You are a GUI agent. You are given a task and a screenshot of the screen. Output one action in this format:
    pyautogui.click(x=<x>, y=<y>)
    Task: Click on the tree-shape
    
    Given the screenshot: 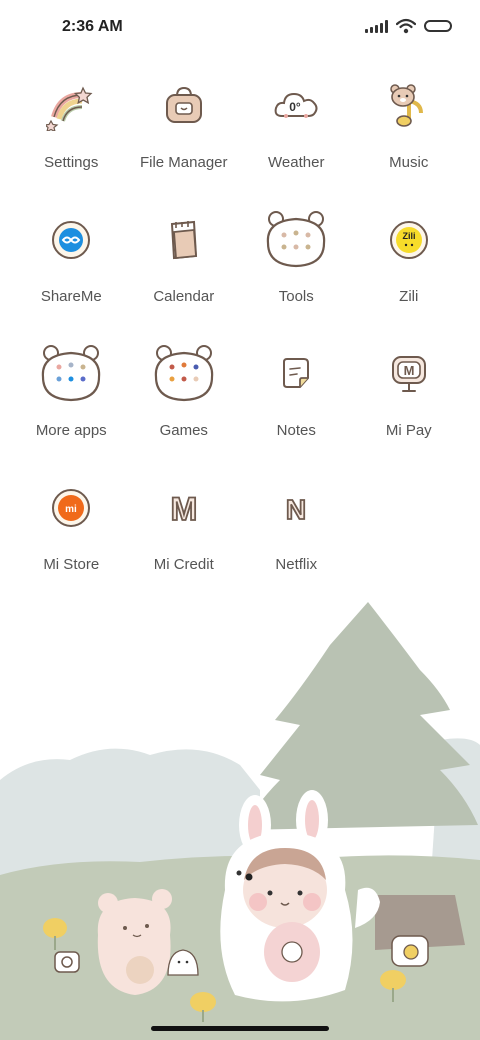 What is the action you would take?
    pyautogui.click(x=359, y=716)
    